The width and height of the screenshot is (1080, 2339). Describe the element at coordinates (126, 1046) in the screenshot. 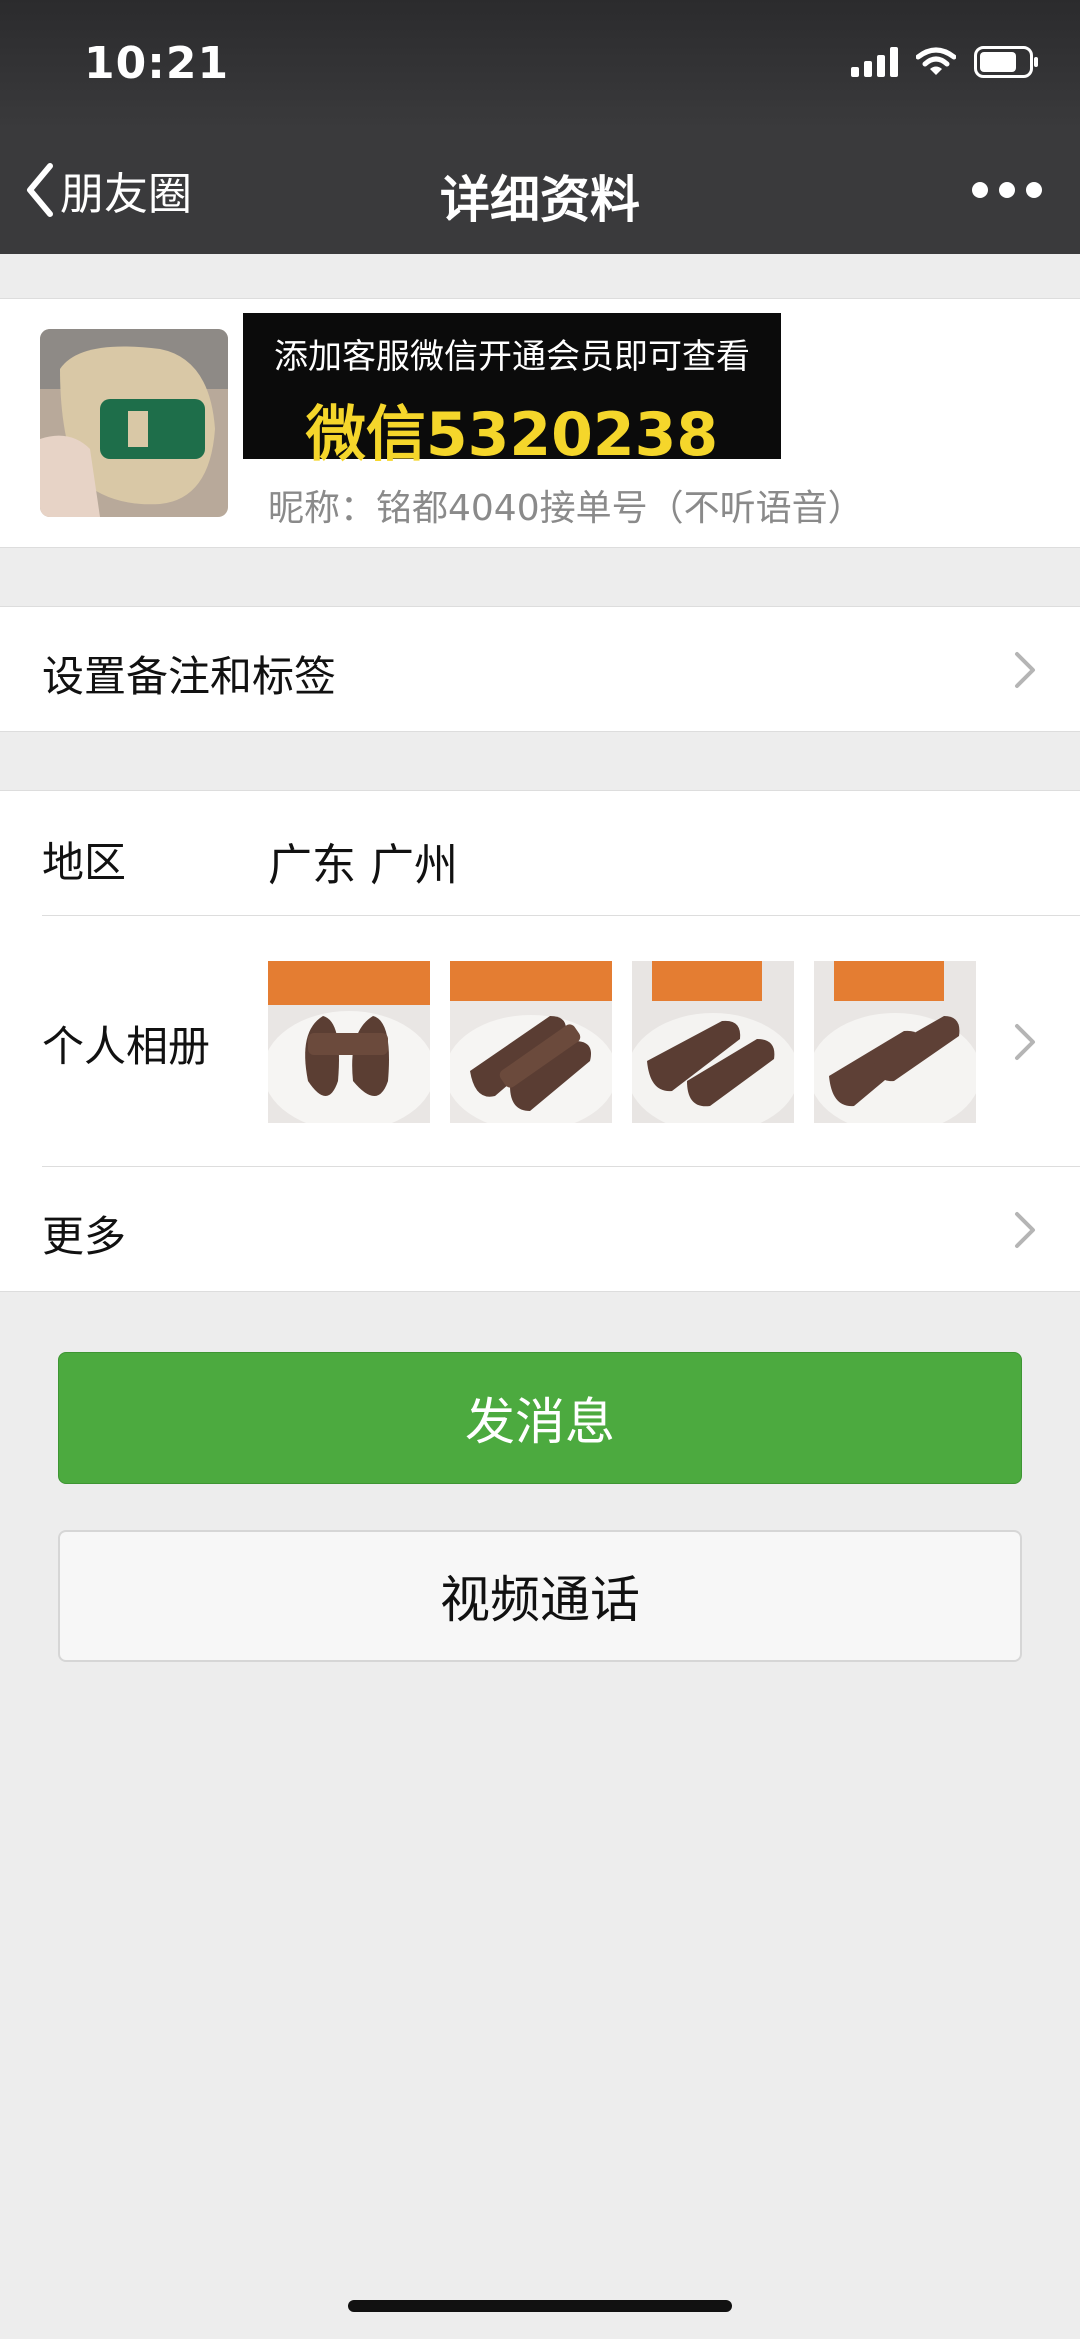

I see `album-label: 个人相册` at that location.